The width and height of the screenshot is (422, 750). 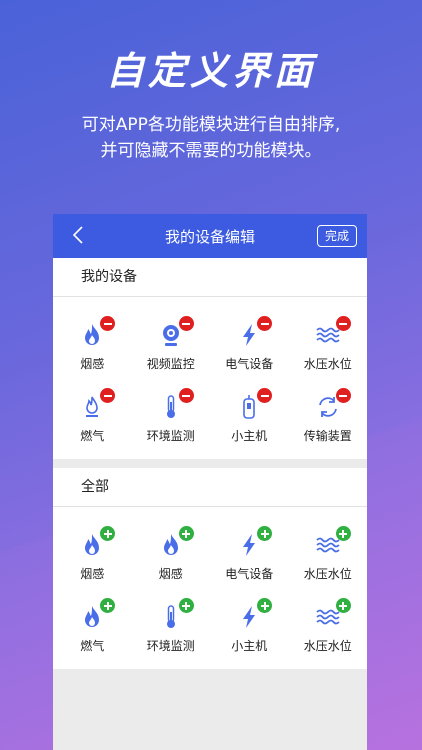 What do you see at coordinates (210, 70) in the screenshot?
I see `hero-title: 自定义界面` at bounding box center [210, 70].